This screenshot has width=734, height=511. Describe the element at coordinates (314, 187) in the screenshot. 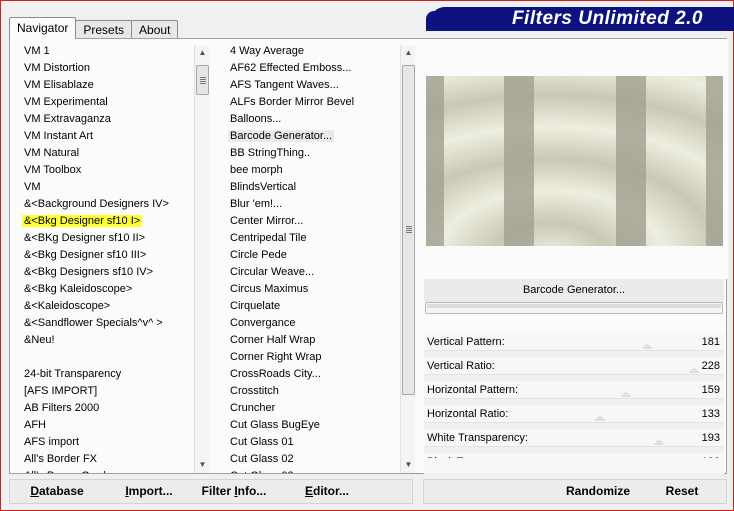

I see `list-item: BlindsVertical` at that location.